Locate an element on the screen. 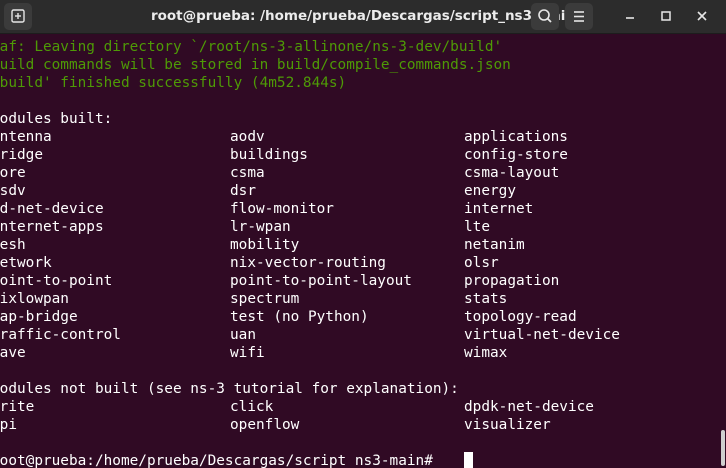 This screenshot has height=468, width=726. module-name: dsr is located at coordinates (243, 191).